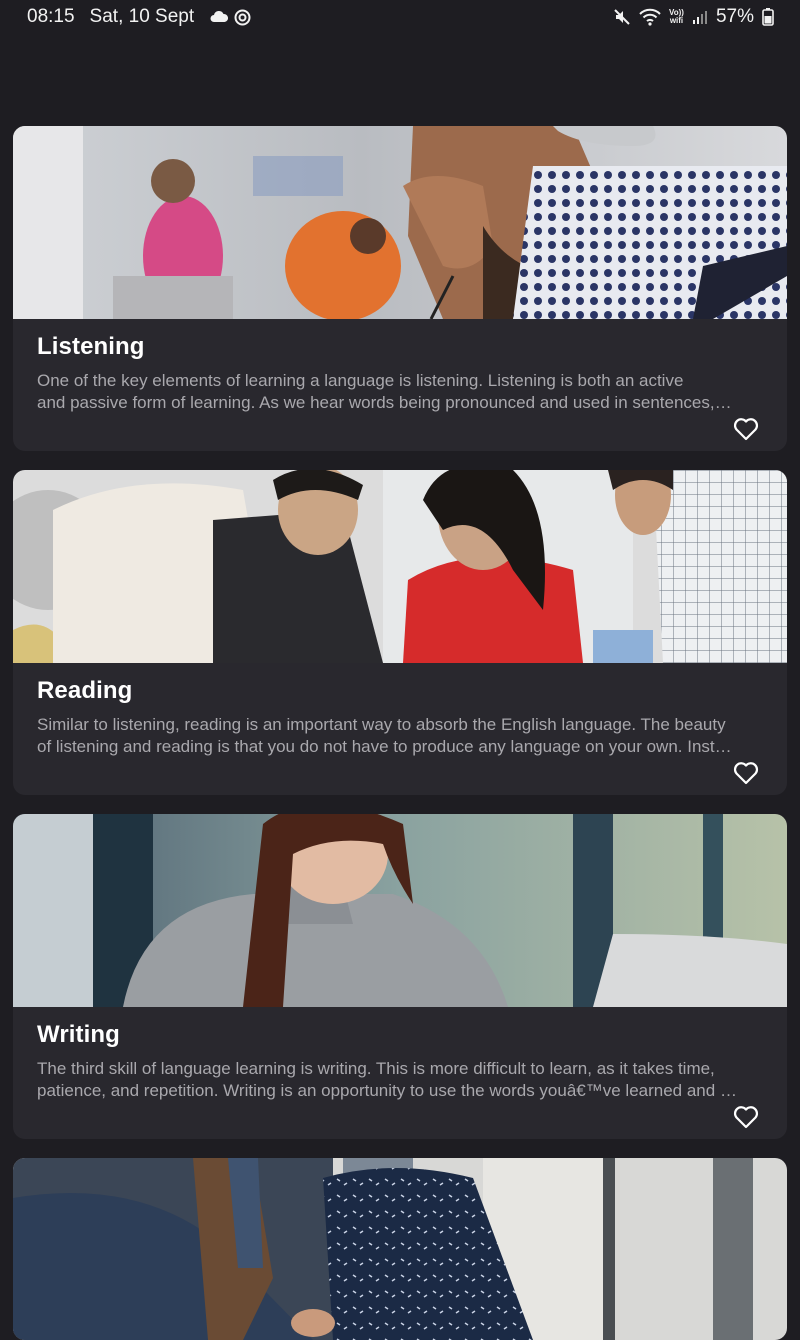  I want to click on group-reading-photo, so click(400, 566).